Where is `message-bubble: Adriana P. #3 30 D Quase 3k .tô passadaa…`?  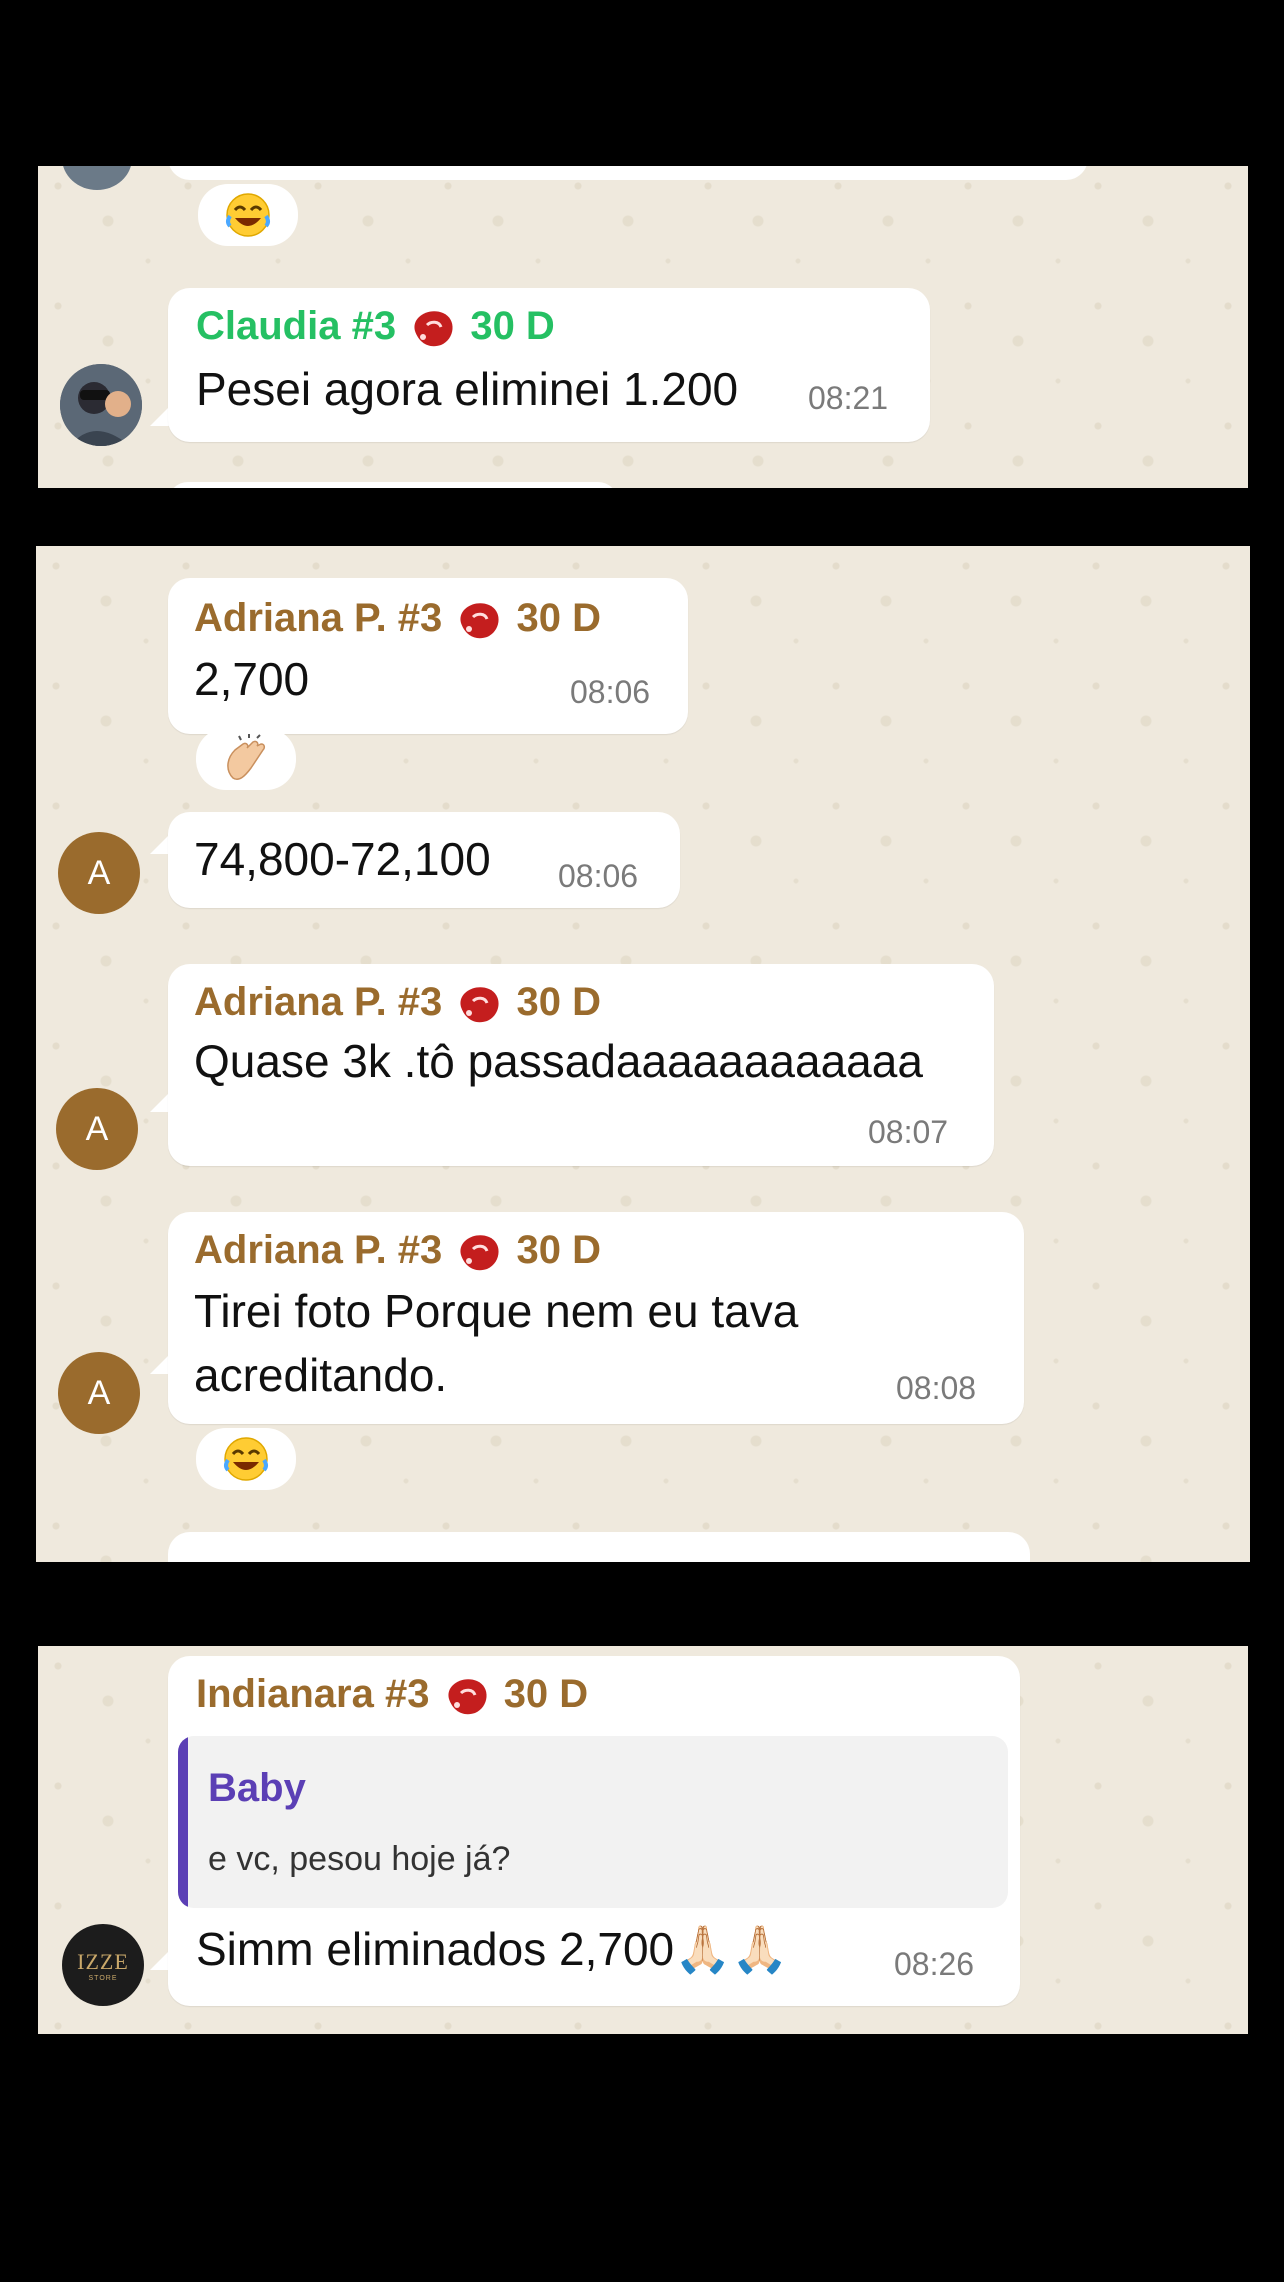
message-bubble: Adriana P. #3 30 D Quase 3k .tô passadaa… is located at coordinates (581, 1065).